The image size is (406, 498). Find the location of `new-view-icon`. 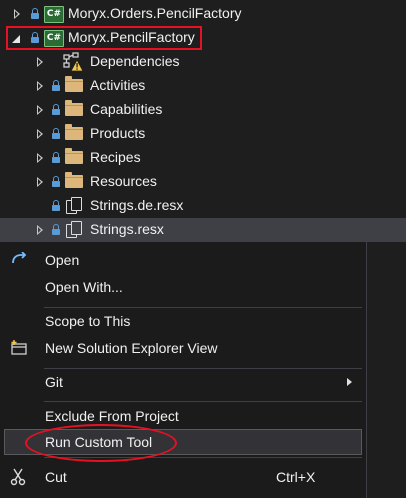

new-view-icon is located at coordinates (19, 347).